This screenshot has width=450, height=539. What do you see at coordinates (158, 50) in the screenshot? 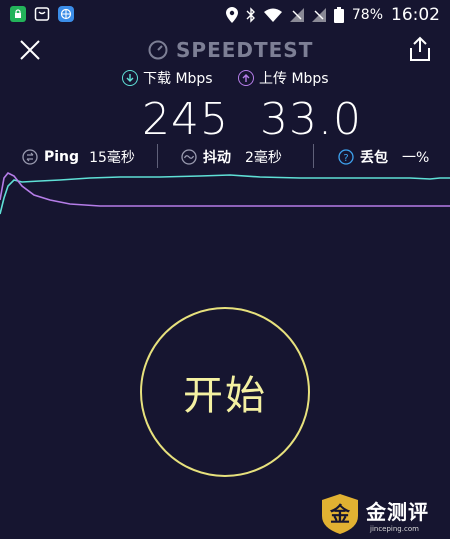
I see `speedometer-icon` at bounding box center [158, 50].